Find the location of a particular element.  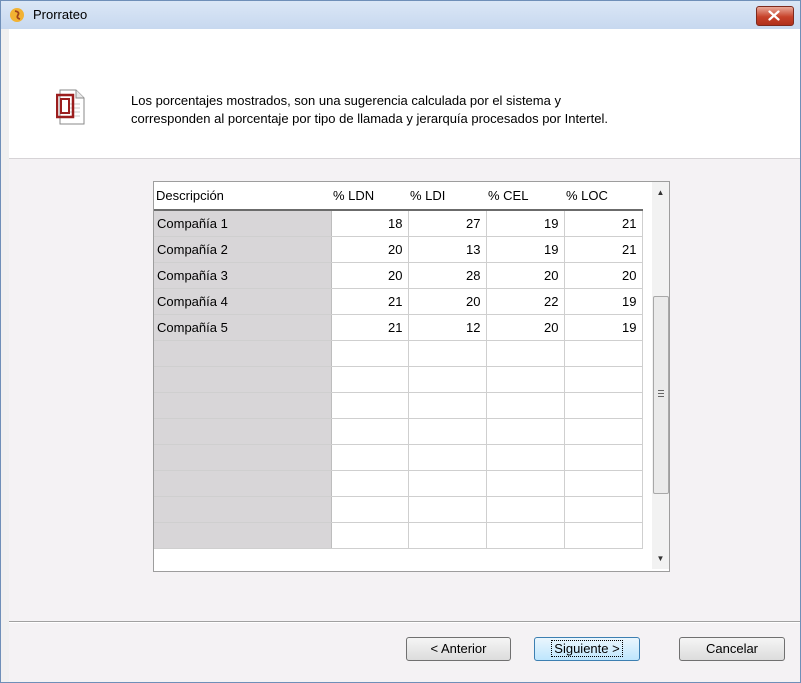

scroll-down-icon: ▼ is located at coordinates (660, 558).